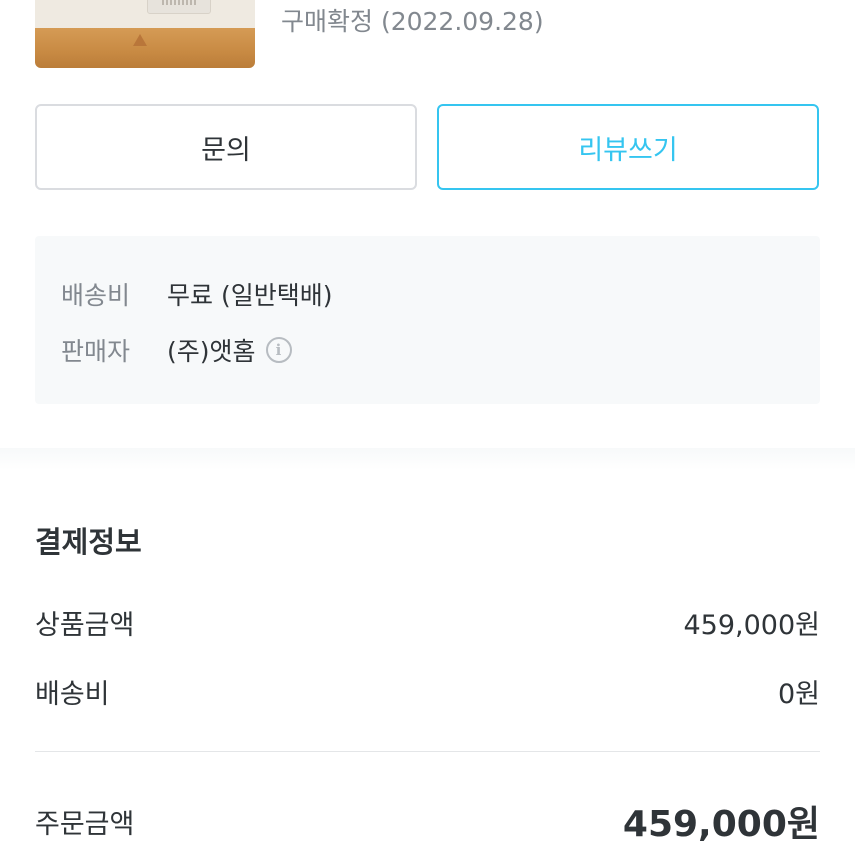 The height and width of the screenshot is (855, 855). Describe the element at coordinates (85, 625) in the screenshot. I see `product-amount-label: 상품금액` at that location.